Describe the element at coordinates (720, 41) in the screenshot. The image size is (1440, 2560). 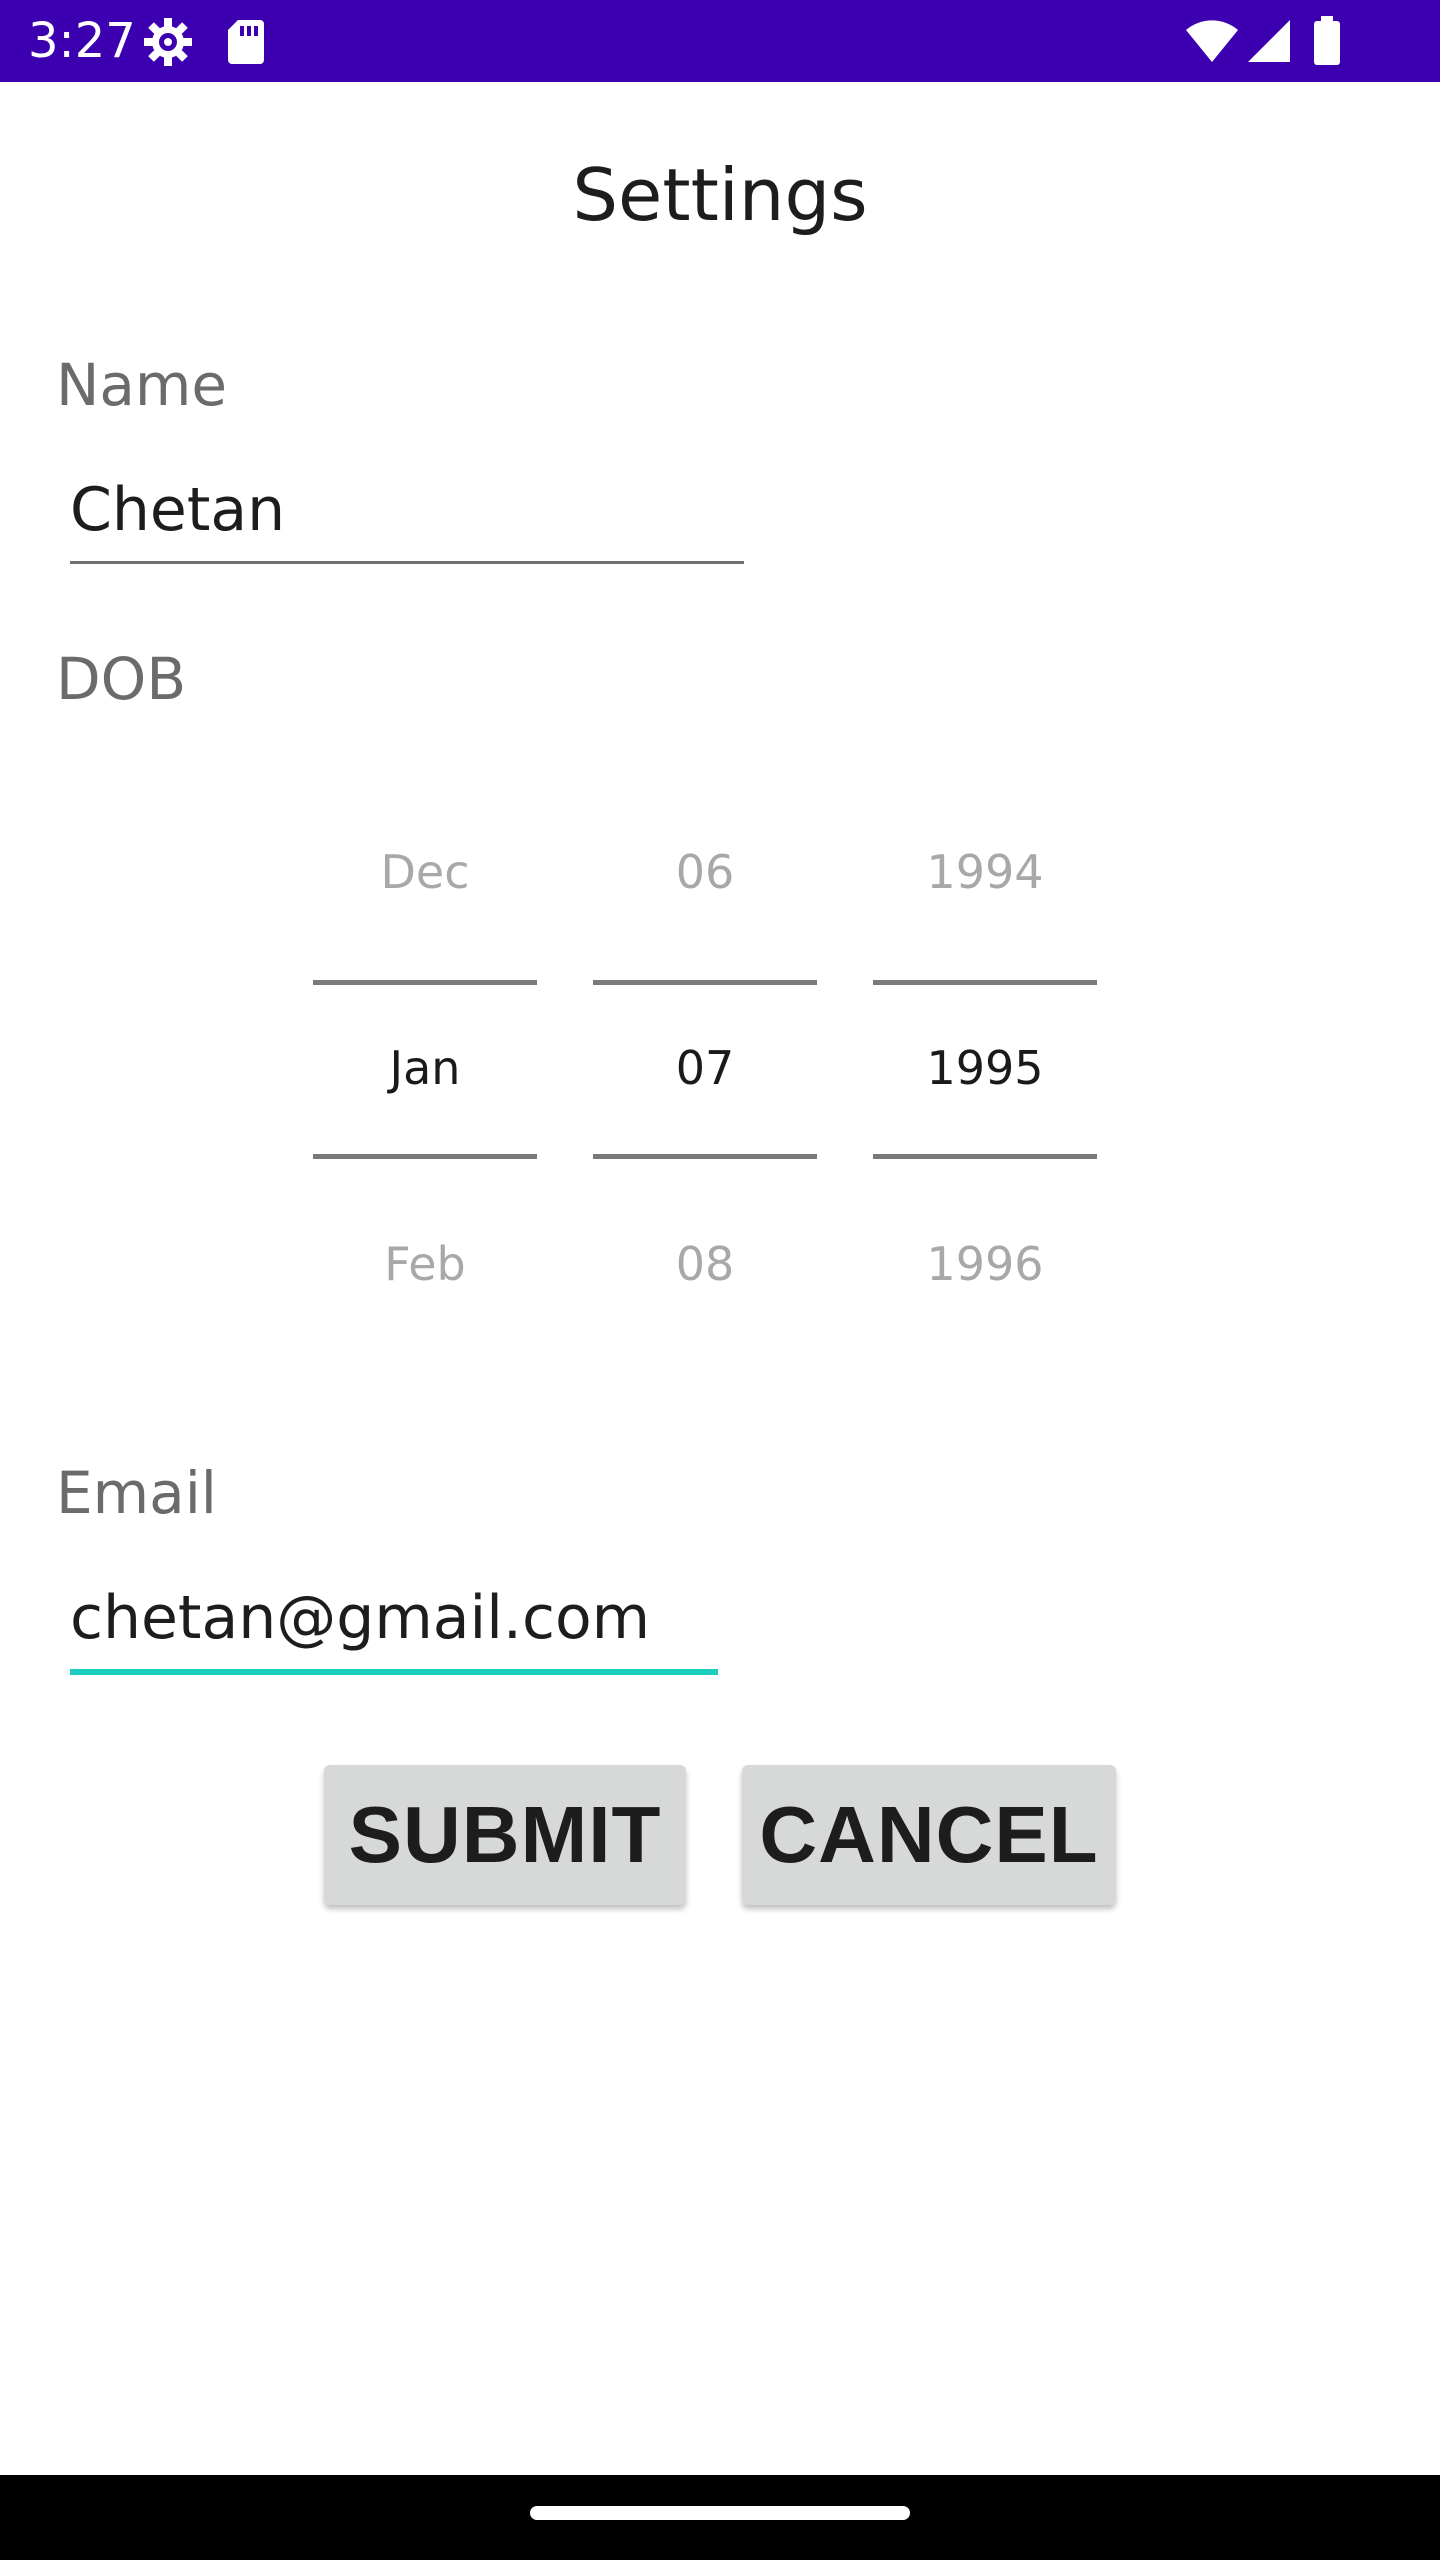
I see `status-bar: 3:27` at that location.